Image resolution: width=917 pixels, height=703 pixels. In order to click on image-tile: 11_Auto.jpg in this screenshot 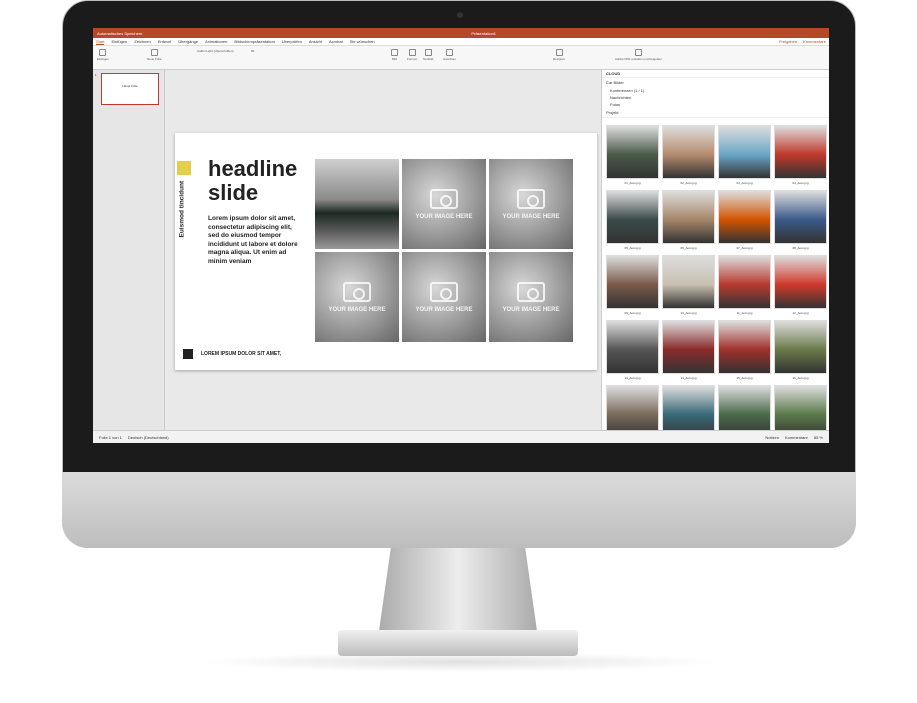, I will do `click(744, 286)`.